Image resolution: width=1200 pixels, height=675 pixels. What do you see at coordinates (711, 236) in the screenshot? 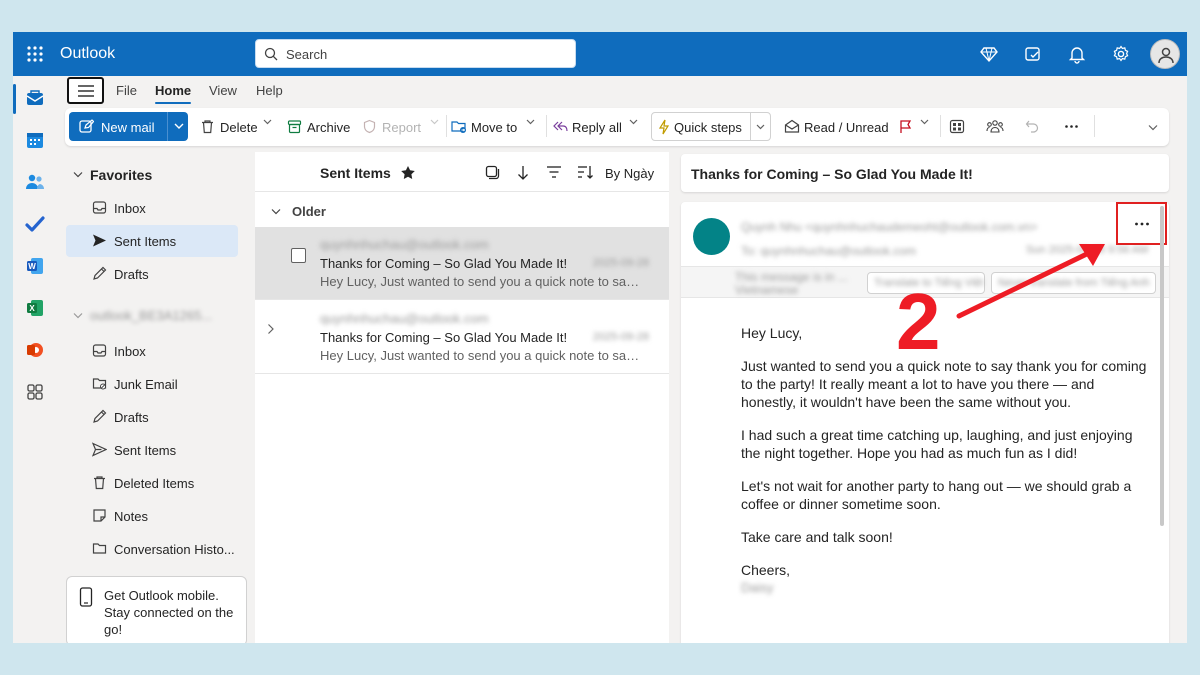
I see `sender-avatar` at bounding box center [711, 236].